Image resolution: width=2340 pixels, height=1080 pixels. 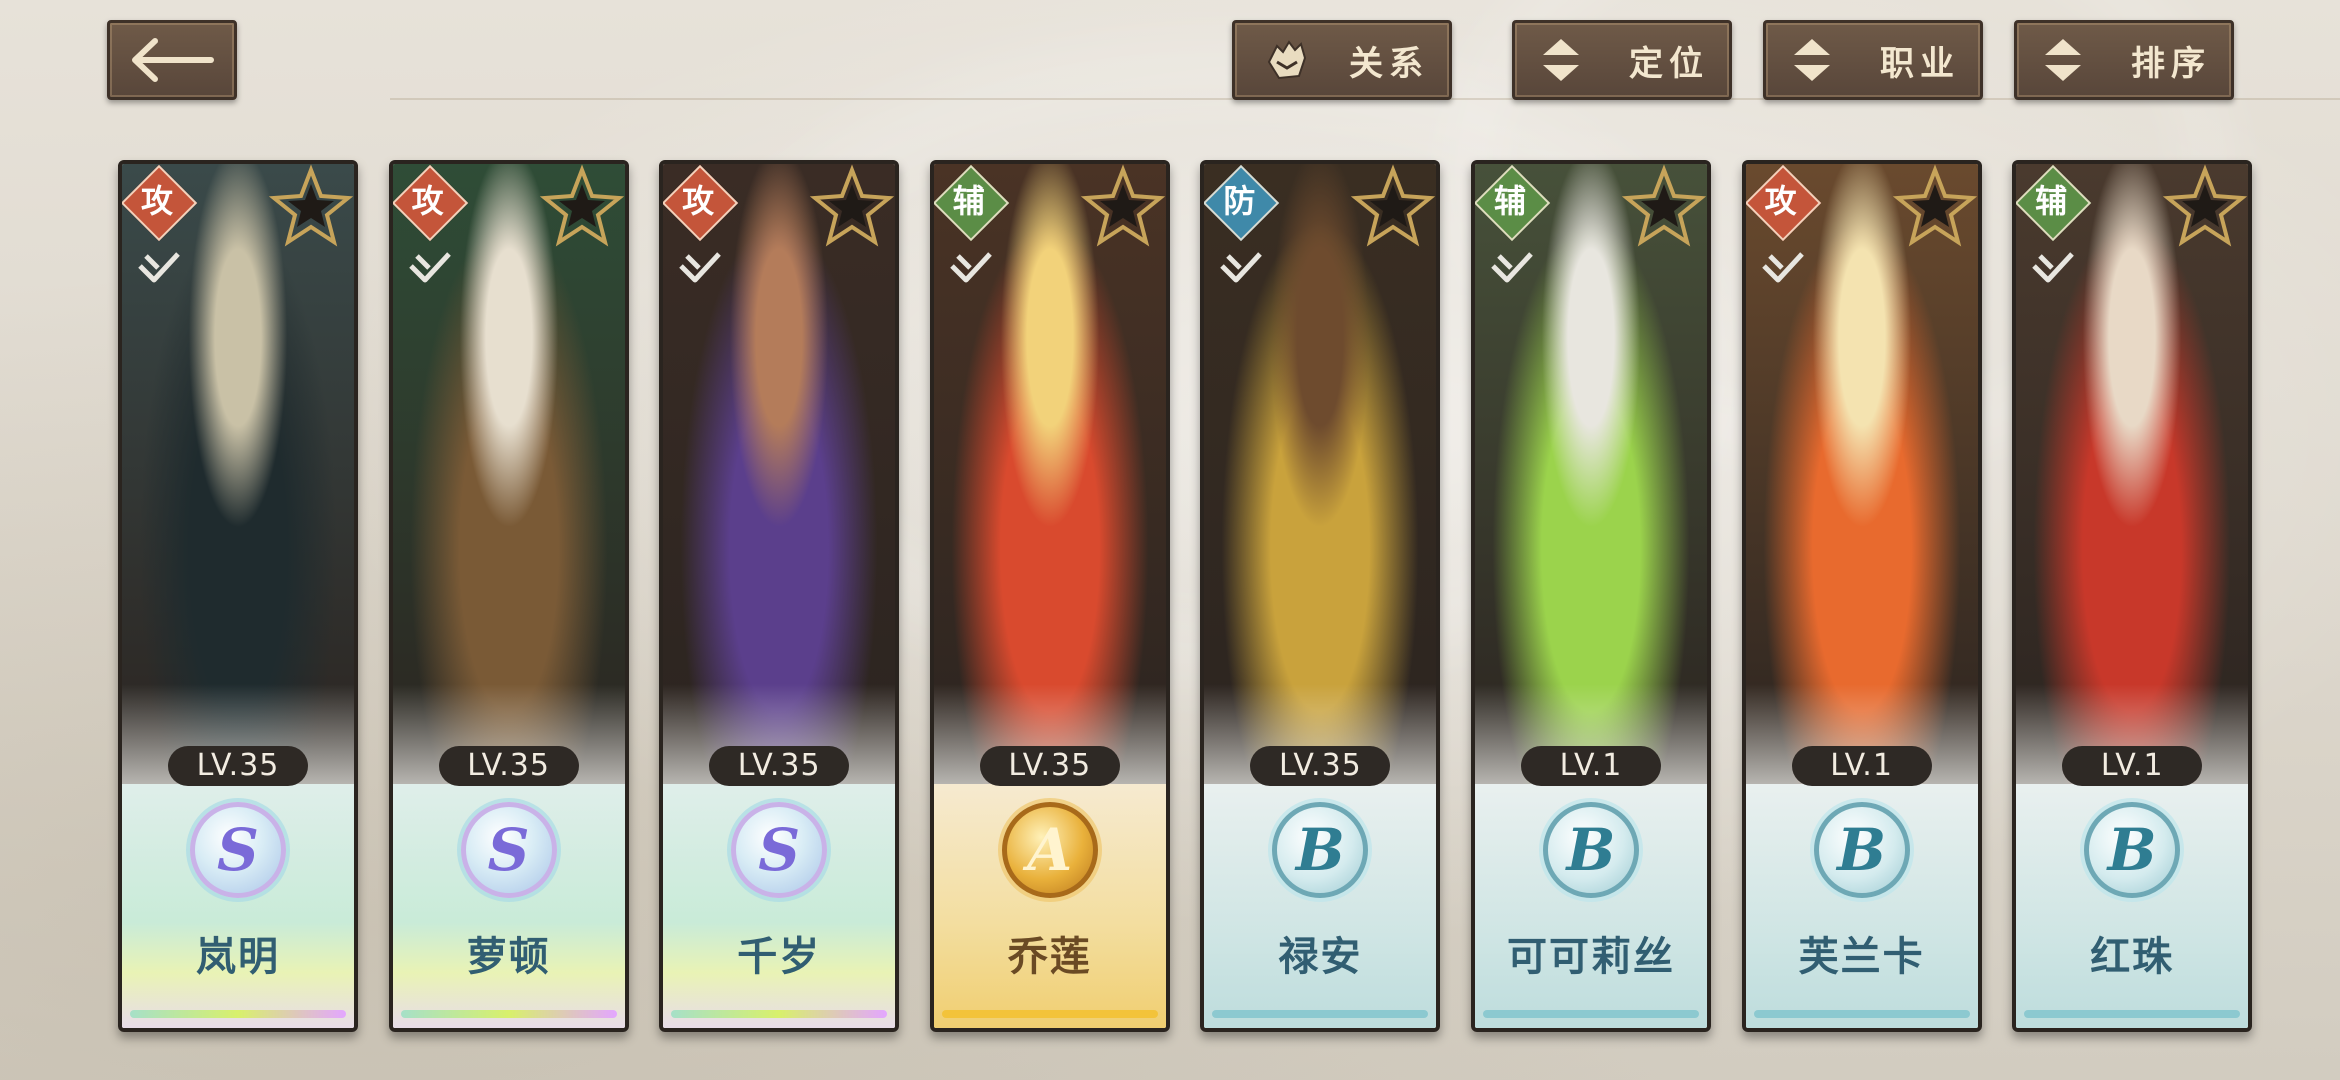 What do you see at coordinates (779, 596) in the screenshot?
I see `character-card: 攻 LV.35 S 千岁` at bounding box center [779, 596].